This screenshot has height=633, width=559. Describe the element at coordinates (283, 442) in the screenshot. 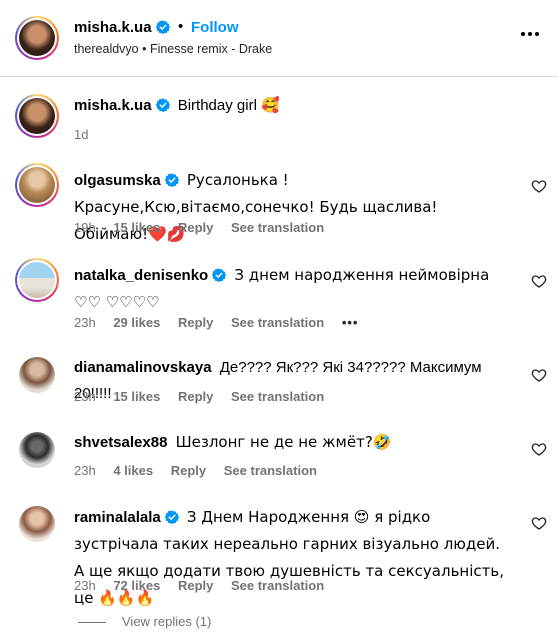

I see `comment-body: Шезлонг не де не жмёт?🤣` at that location.